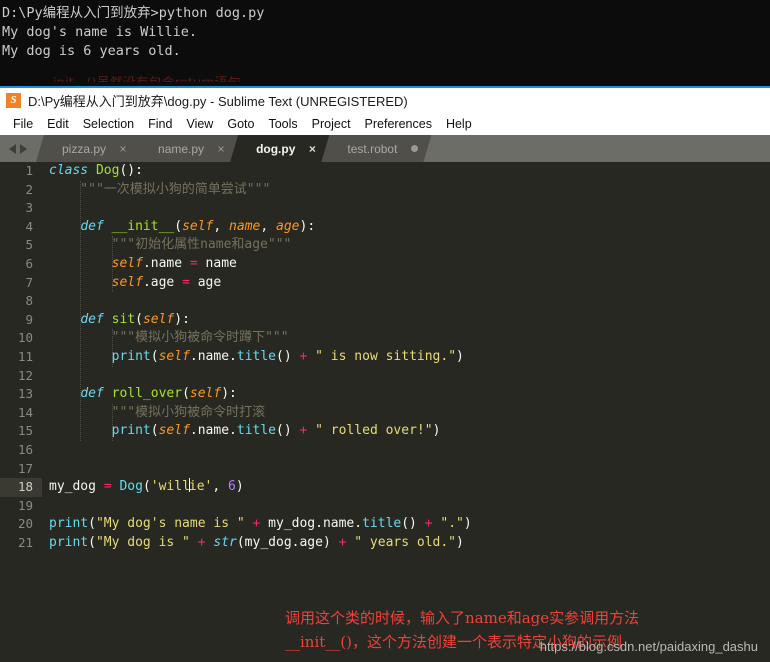 This screenshot has height=662, width=770. Describe the element at coordinates (385, 245) in the screenshot. I see `code-line: 5 """初始化属性name和age"""` at that location.